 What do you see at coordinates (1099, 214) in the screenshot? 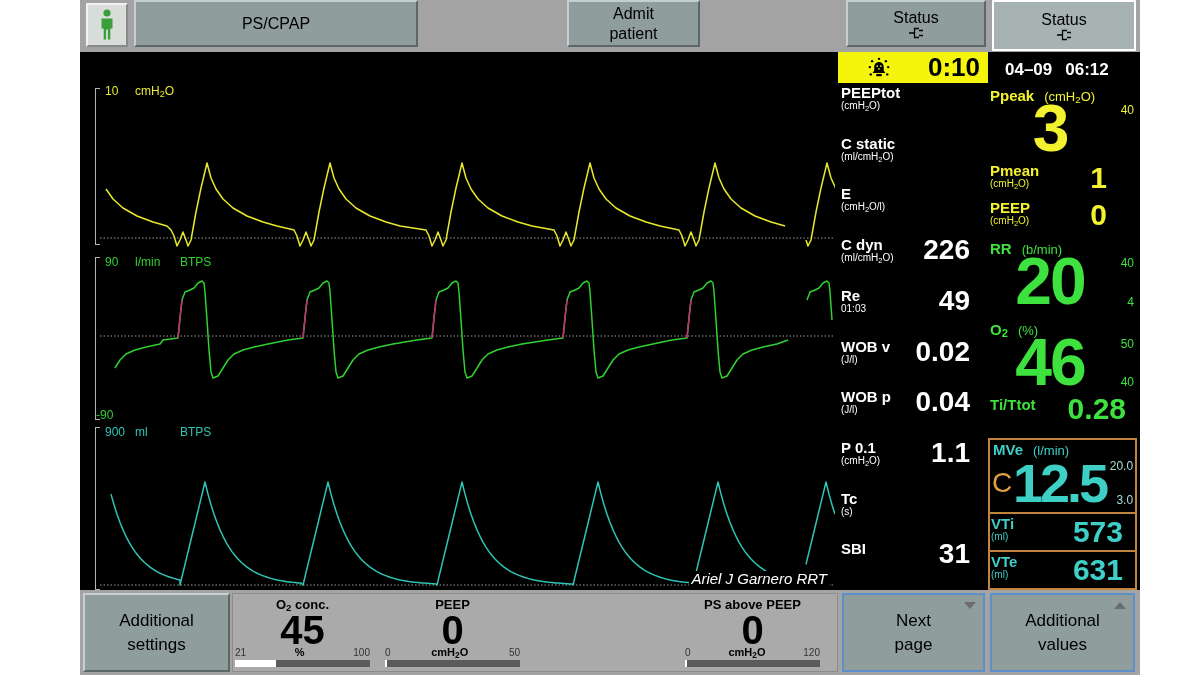
I see `measured-value: 0` at bounding box center [1099, 214].